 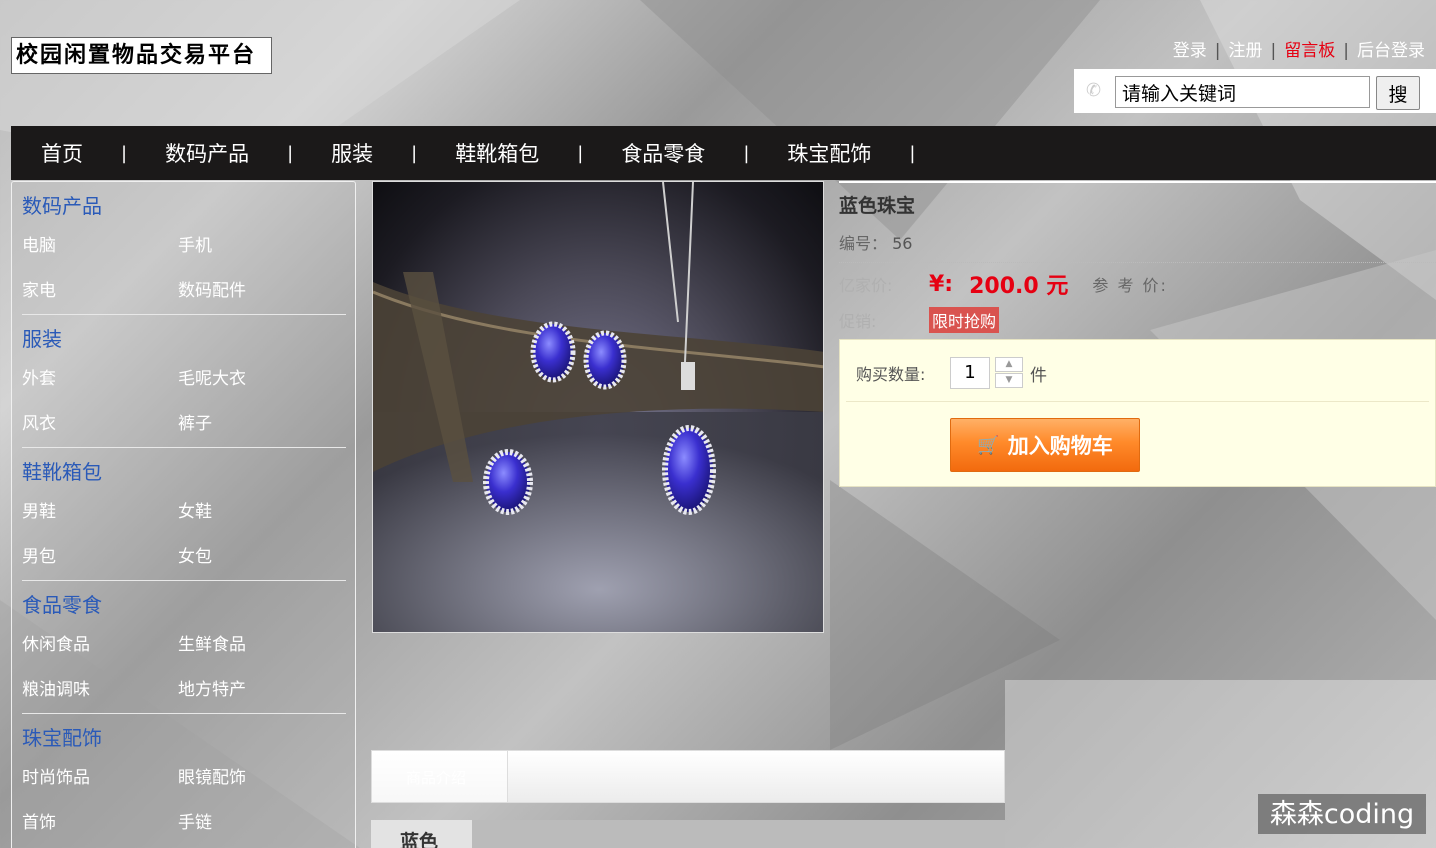 I want to click on quantity-unit: 件, so click(x=1038, y=376).